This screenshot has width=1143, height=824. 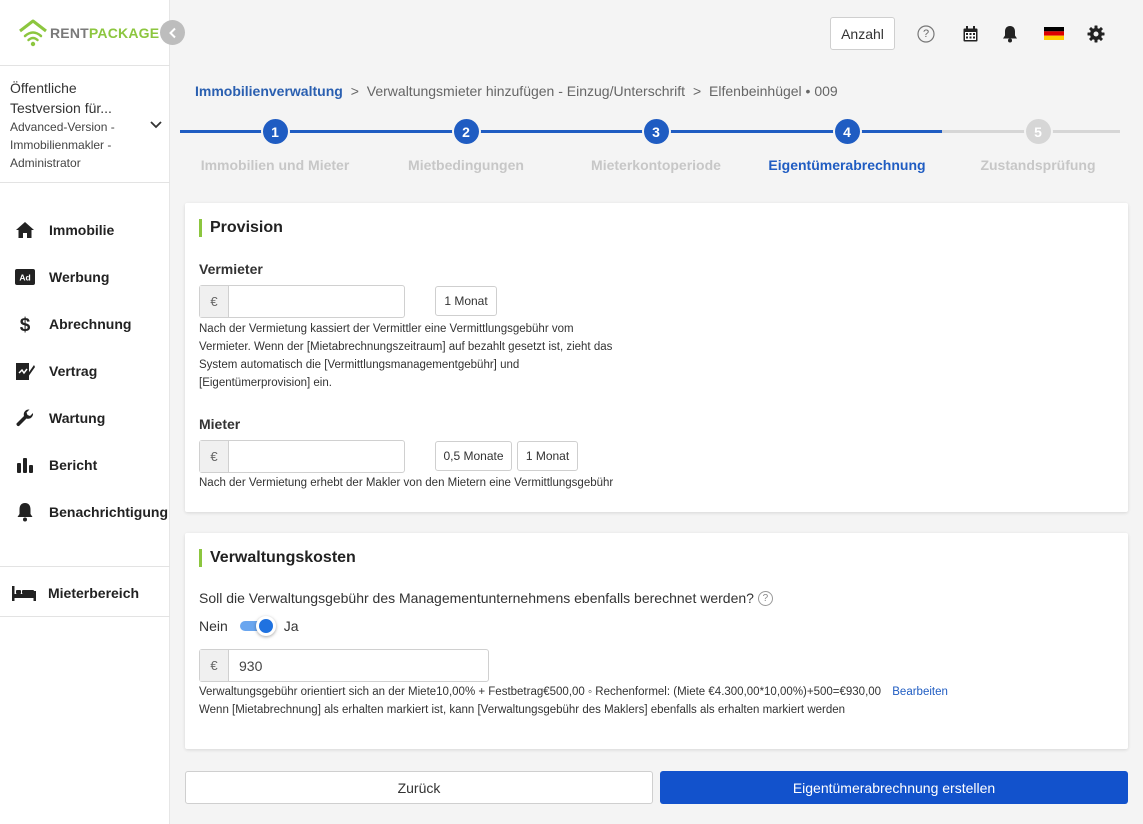 What do you see at coordinates (277, 558) in the screenshot?
I see `management-fee-title: Verwaltungskosten` at bounding box center [277, 558].